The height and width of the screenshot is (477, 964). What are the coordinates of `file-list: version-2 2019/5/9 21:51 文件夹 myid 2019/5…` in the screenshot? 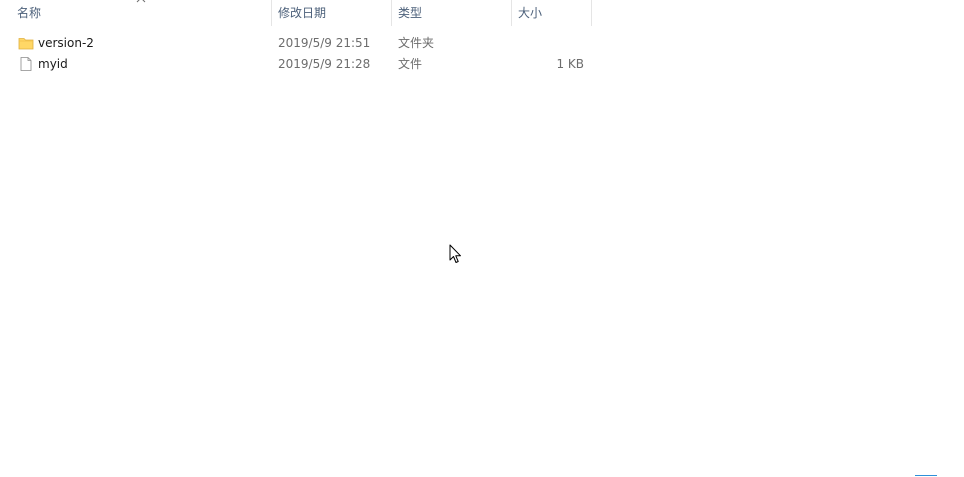 It's located at (296, 54).